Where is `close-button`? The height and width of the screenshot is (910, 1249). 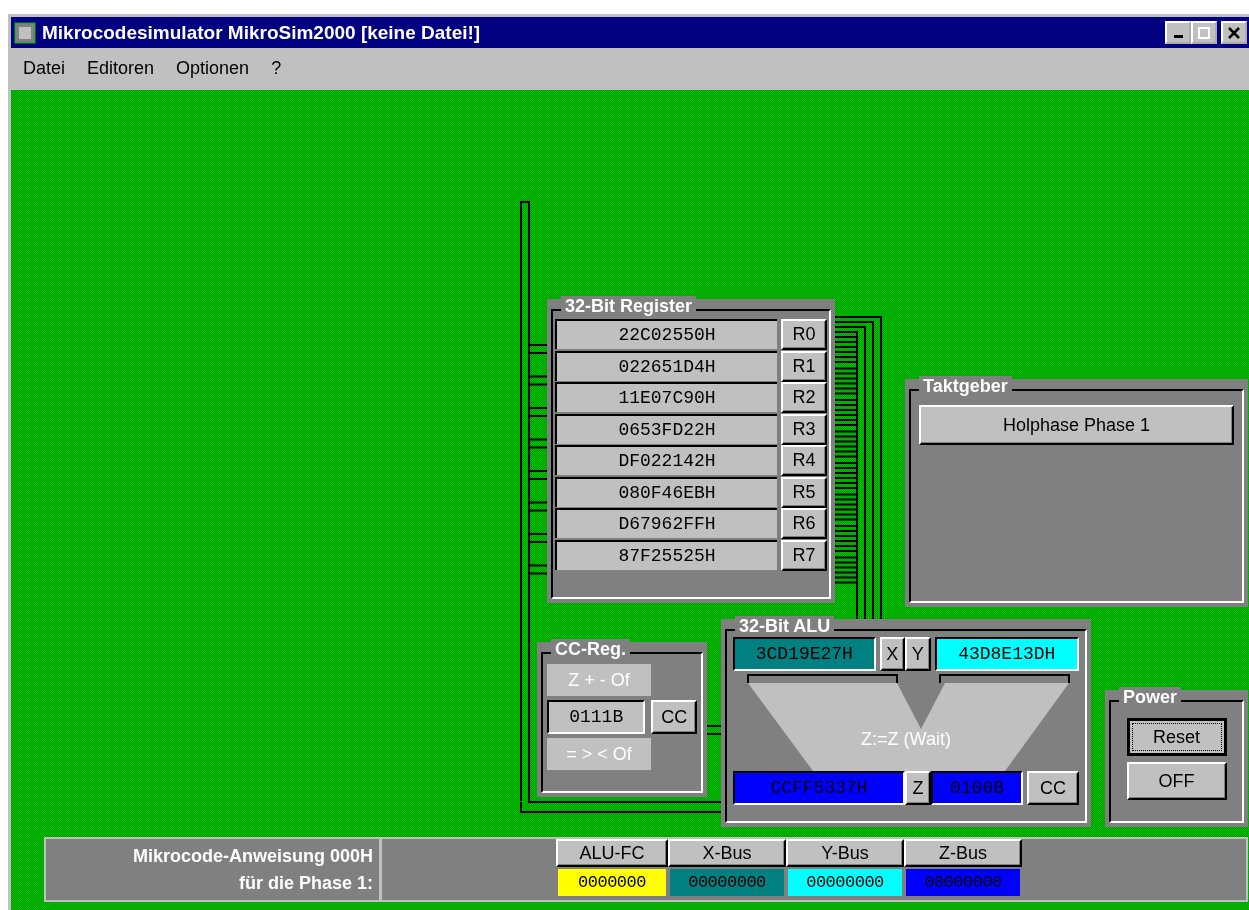 close-button is located at coordinates (1234, 32).